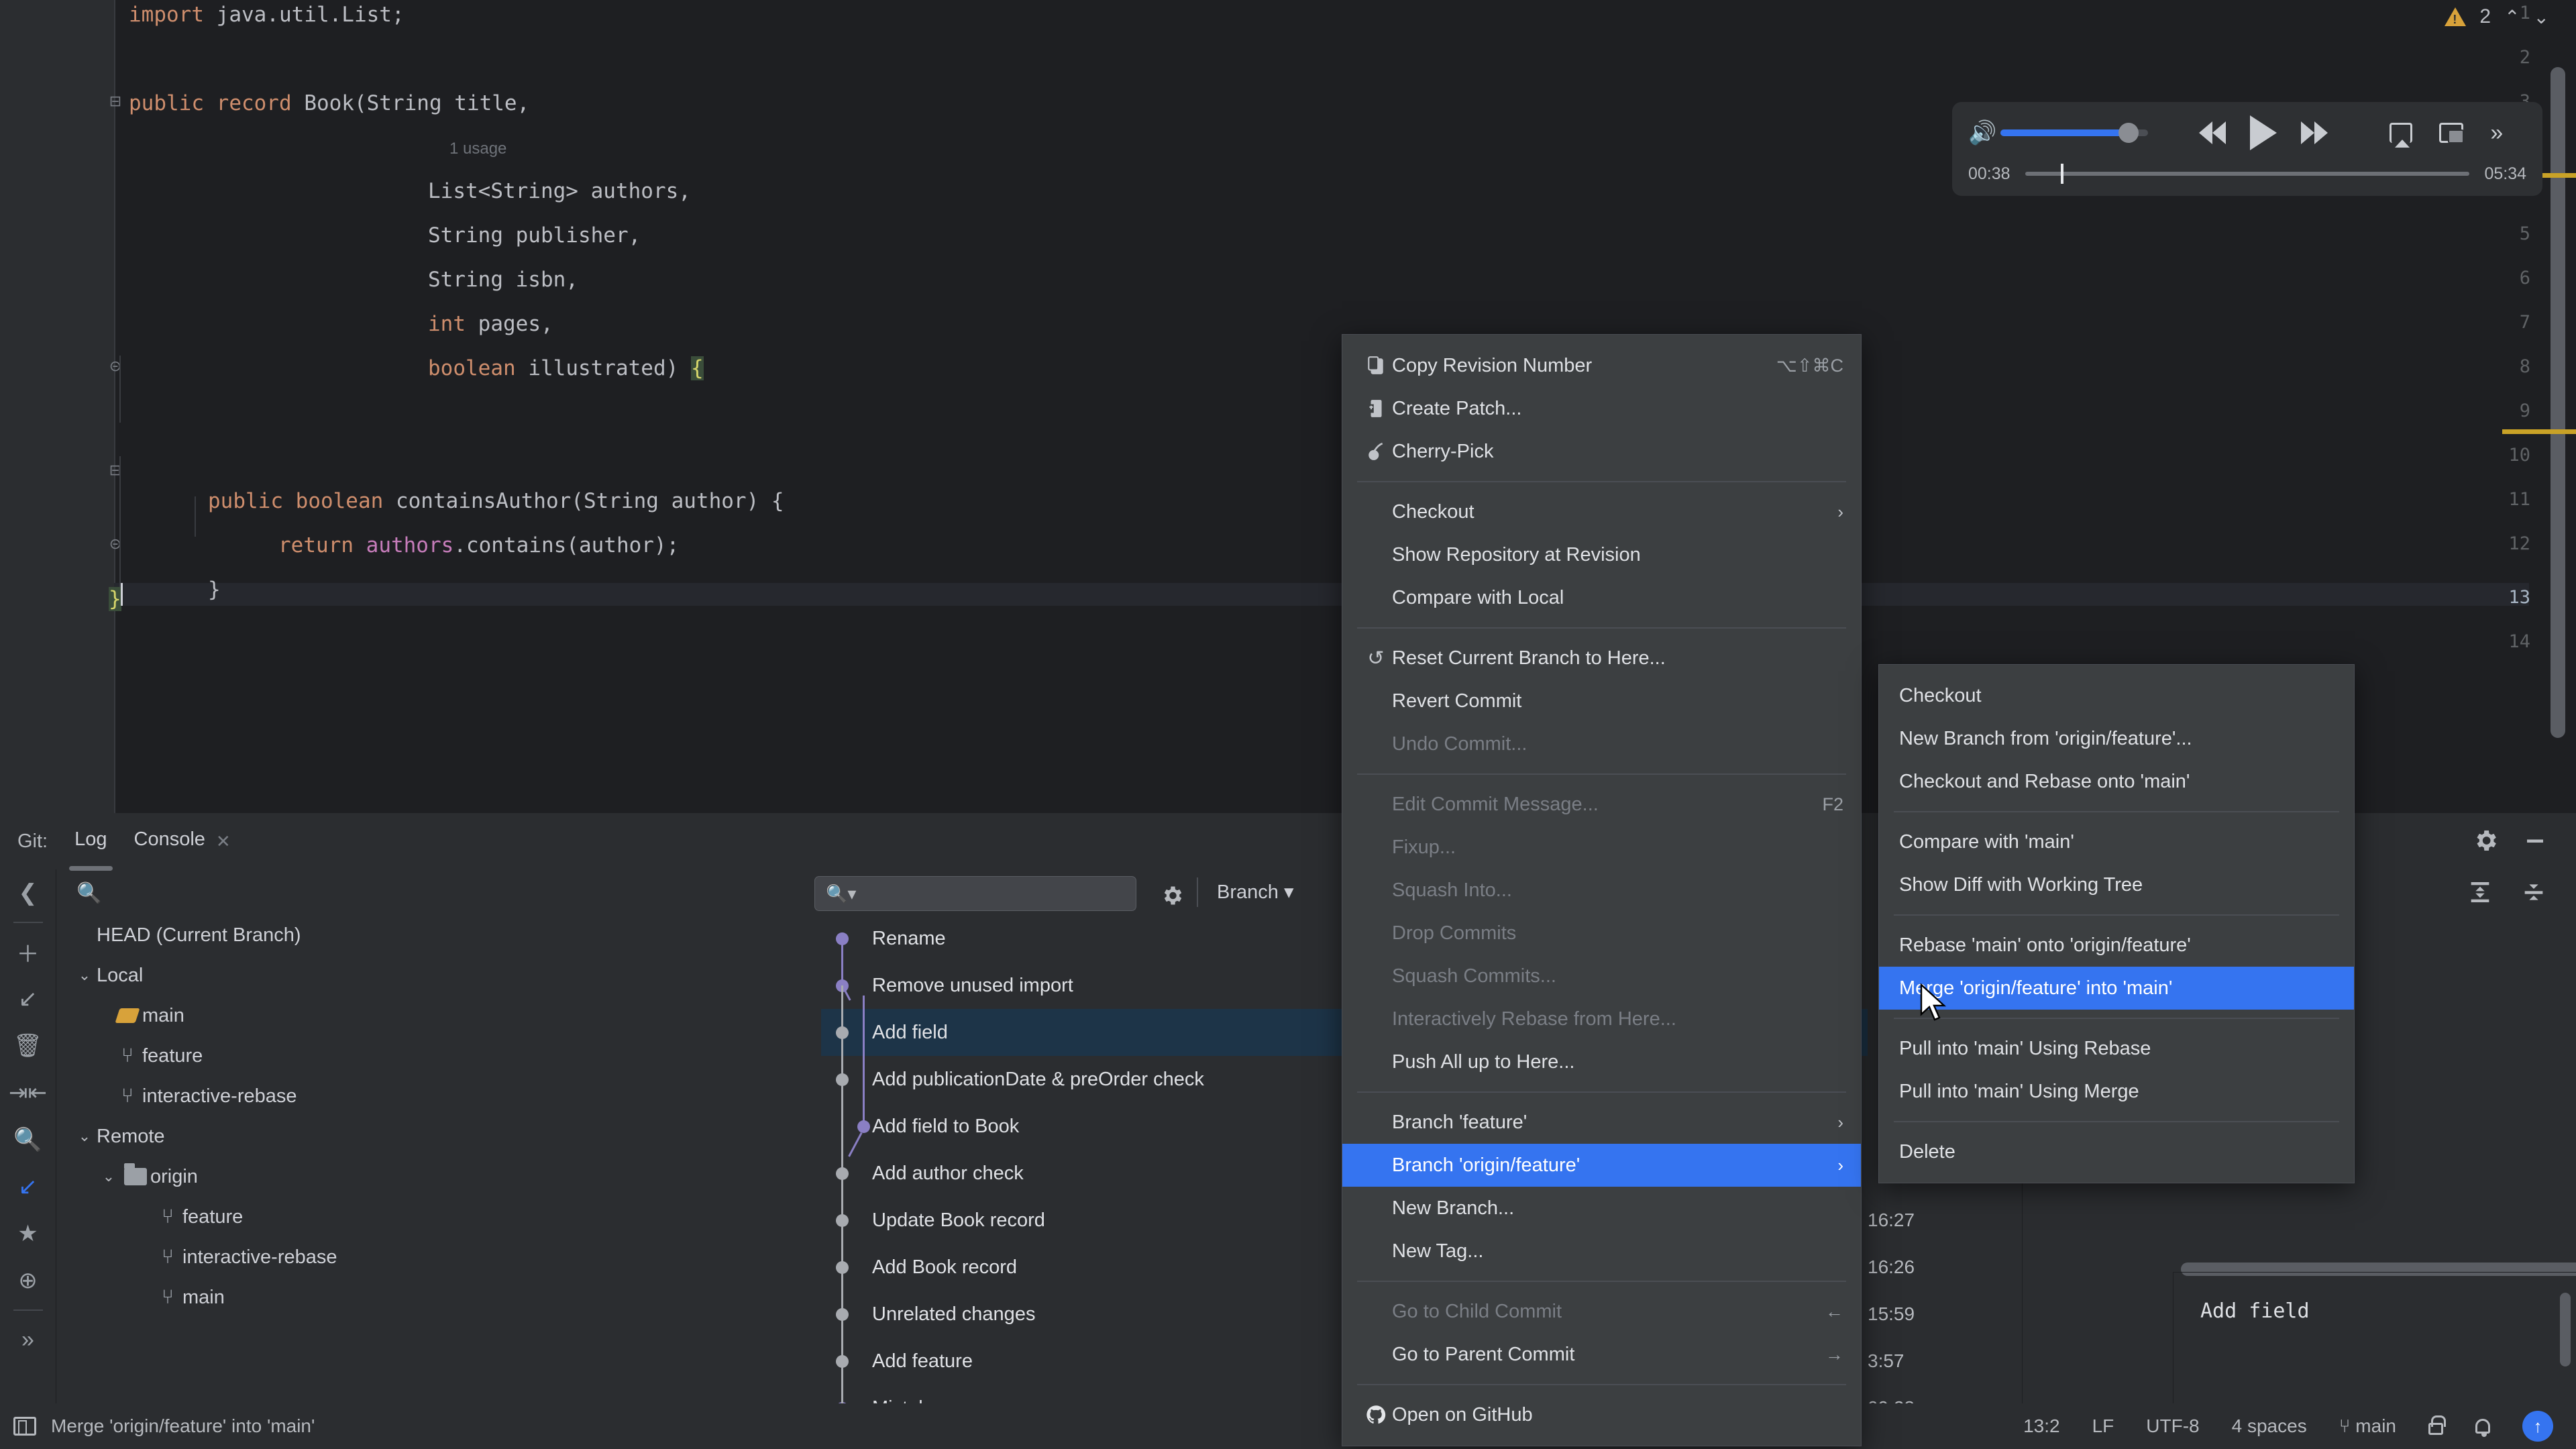  What do you see at coordinates (2116, 1091) in the screenshot?
I see `submenu-item-pull-using-merge: Pull into 'main' Using Merge` at bounding box center [2116, 1091].